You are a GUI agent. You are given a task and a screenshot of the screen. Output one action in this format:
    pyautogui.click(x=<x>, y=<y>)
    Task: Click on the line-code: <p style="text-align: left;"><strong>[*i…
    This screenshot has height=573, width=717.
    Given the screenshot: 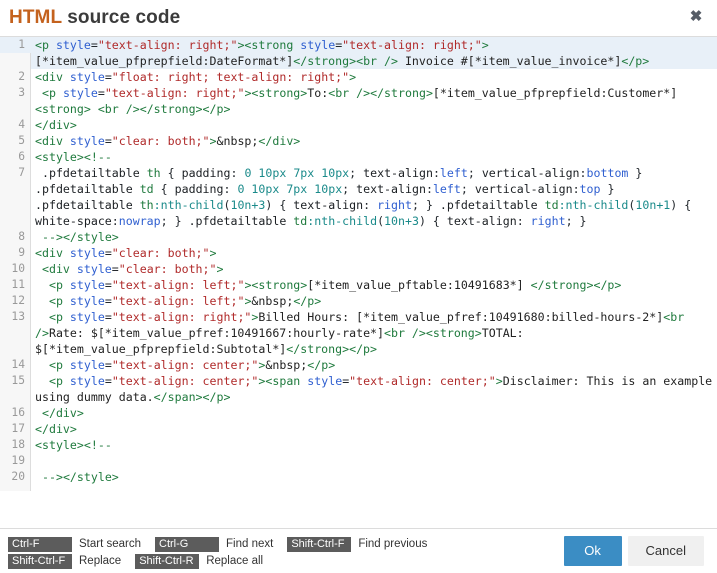 What is the action you would take?
    pyautogui.click(x=374, y=285)
    